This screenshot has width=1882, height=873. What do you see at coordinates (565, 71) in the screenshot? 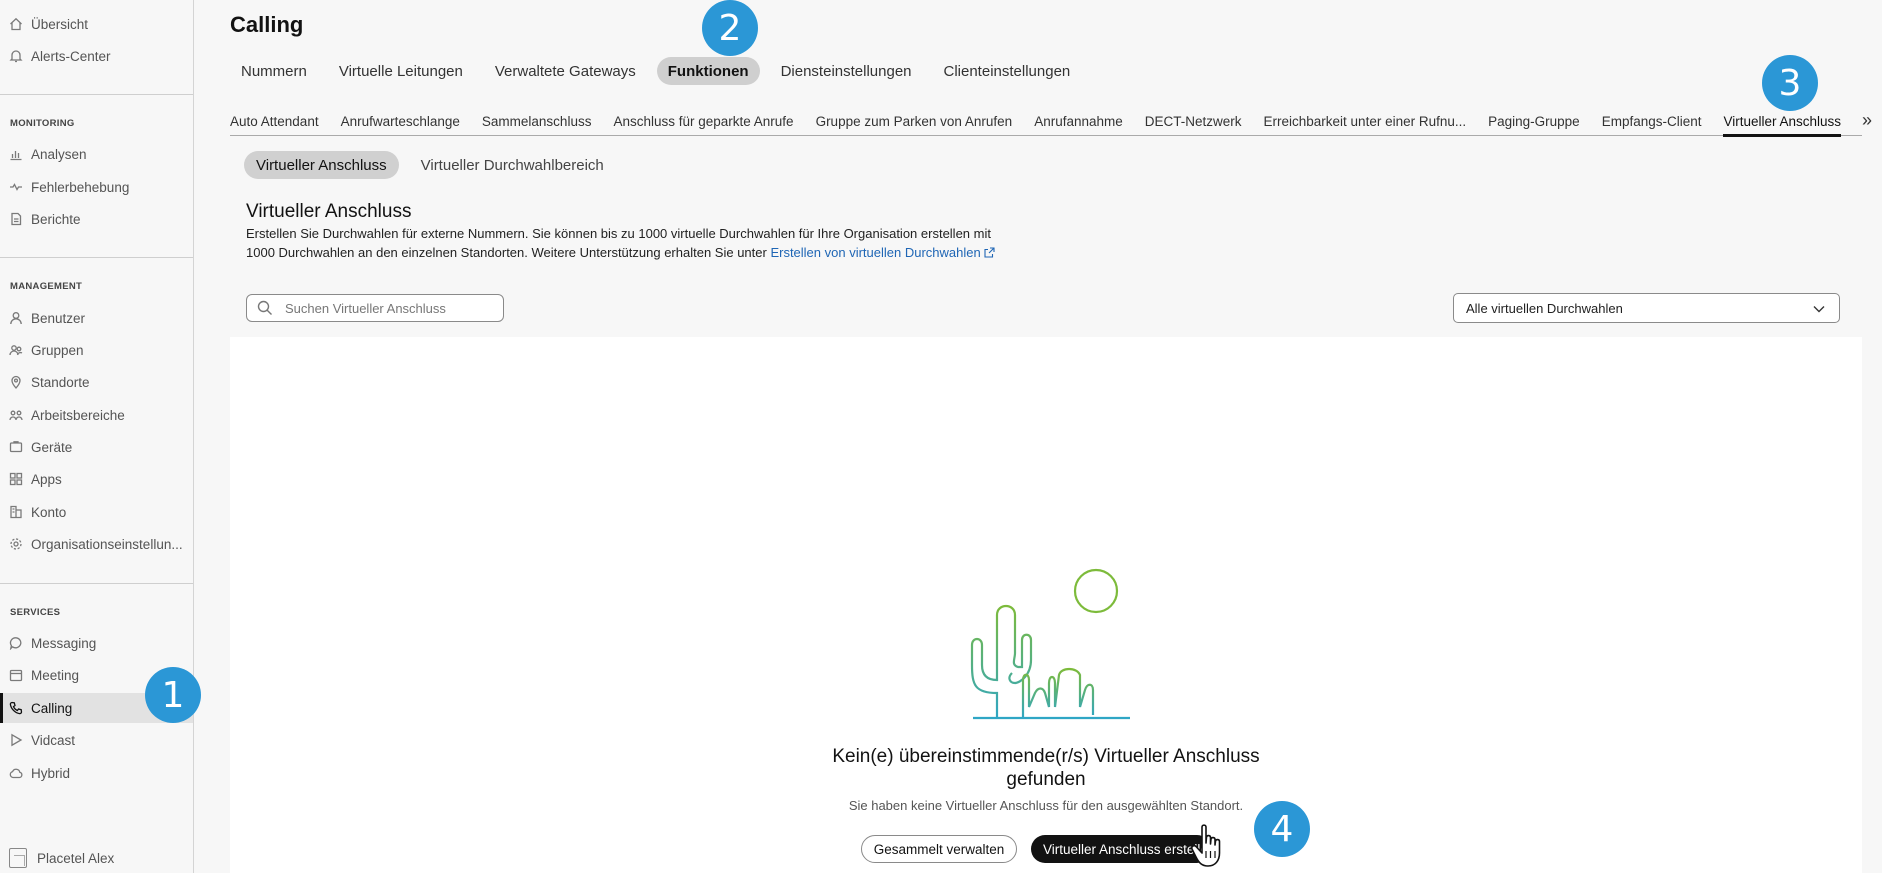
I see `tab-verwaltete-gateways: Verwaltete Gateways` at bounding box center [565, 71].